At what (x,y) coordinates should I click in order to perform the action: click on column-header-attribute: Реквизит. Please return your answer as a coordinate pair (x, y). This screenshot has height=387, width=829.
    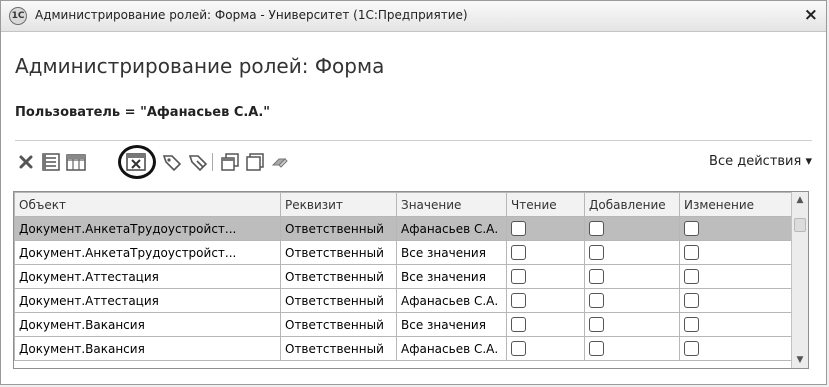
    Looking at the image, I should click on (338, 204).